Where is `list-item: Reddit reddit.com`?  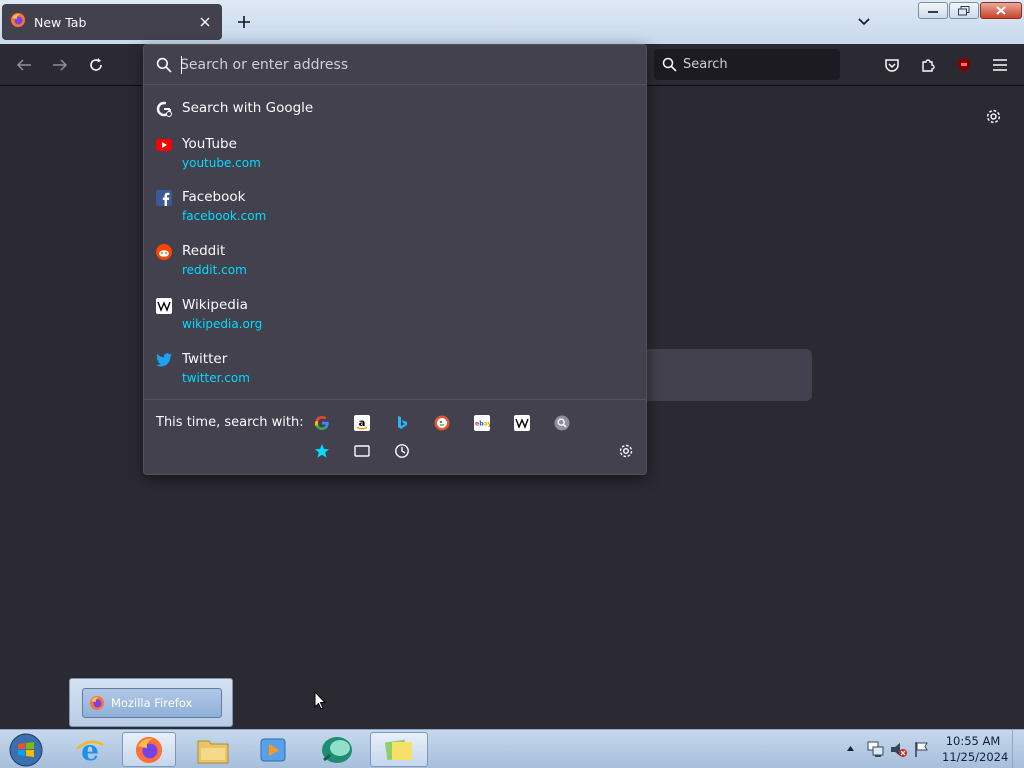 list-item: Reddit reddit.com is located at coordinates (395, 260).